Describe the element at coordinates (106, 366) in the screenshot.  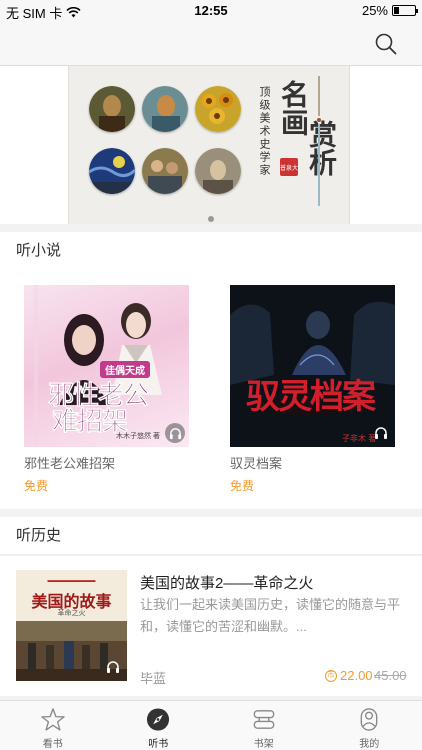
I see `book-cover: 佳偶天成 邪性老公 难招架 木木子悠然 著` at that location.